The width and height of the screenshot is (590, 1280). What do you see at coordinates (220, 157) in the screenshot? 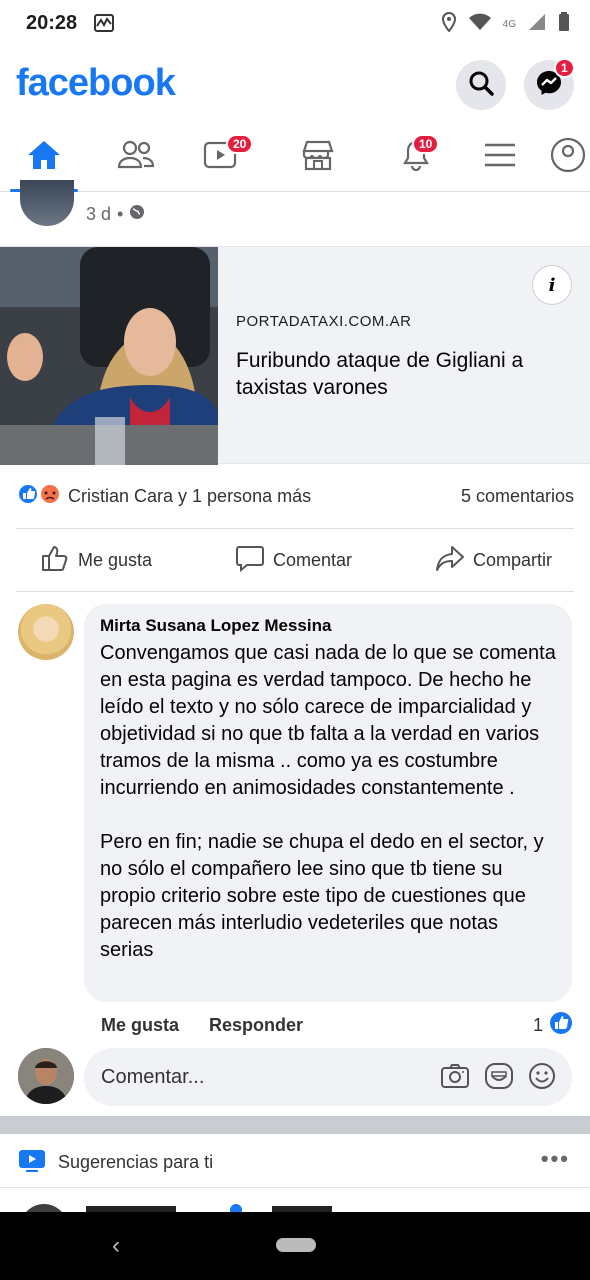
I see `tab-watch: 20` at bounding box center [220, 157].